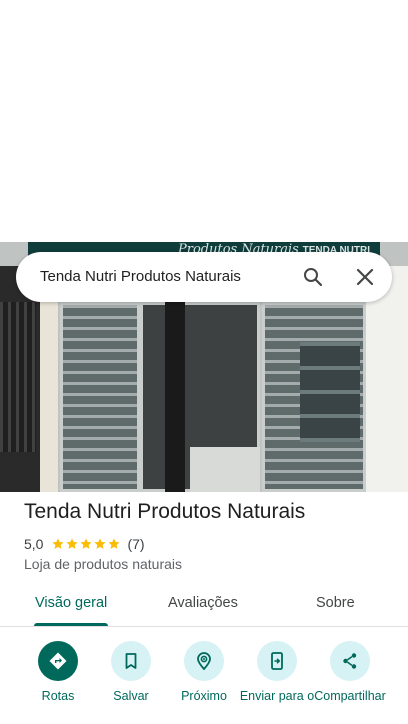  What do you see at coordinates (131, 696) in the screenshot?
I see `save-label: Salvar` at bounding box center [131, 696].